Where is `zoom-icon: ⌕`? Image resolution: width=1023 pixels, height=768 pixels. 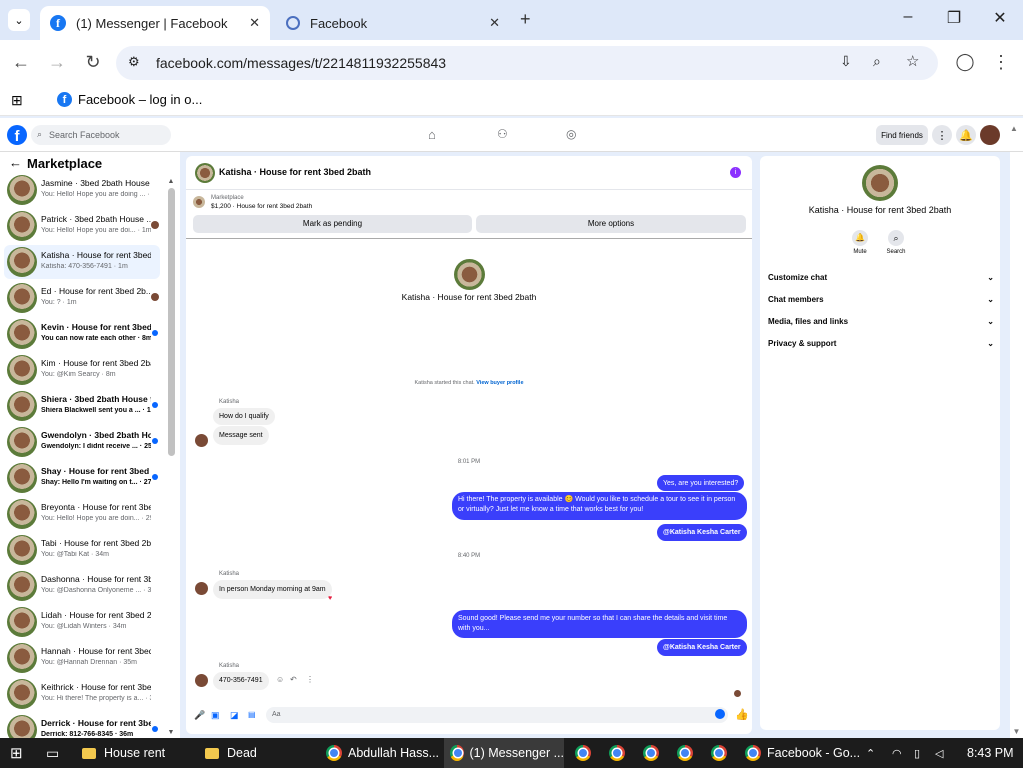 zoom-icon: ⌕ is located at coordinates (877, 61).